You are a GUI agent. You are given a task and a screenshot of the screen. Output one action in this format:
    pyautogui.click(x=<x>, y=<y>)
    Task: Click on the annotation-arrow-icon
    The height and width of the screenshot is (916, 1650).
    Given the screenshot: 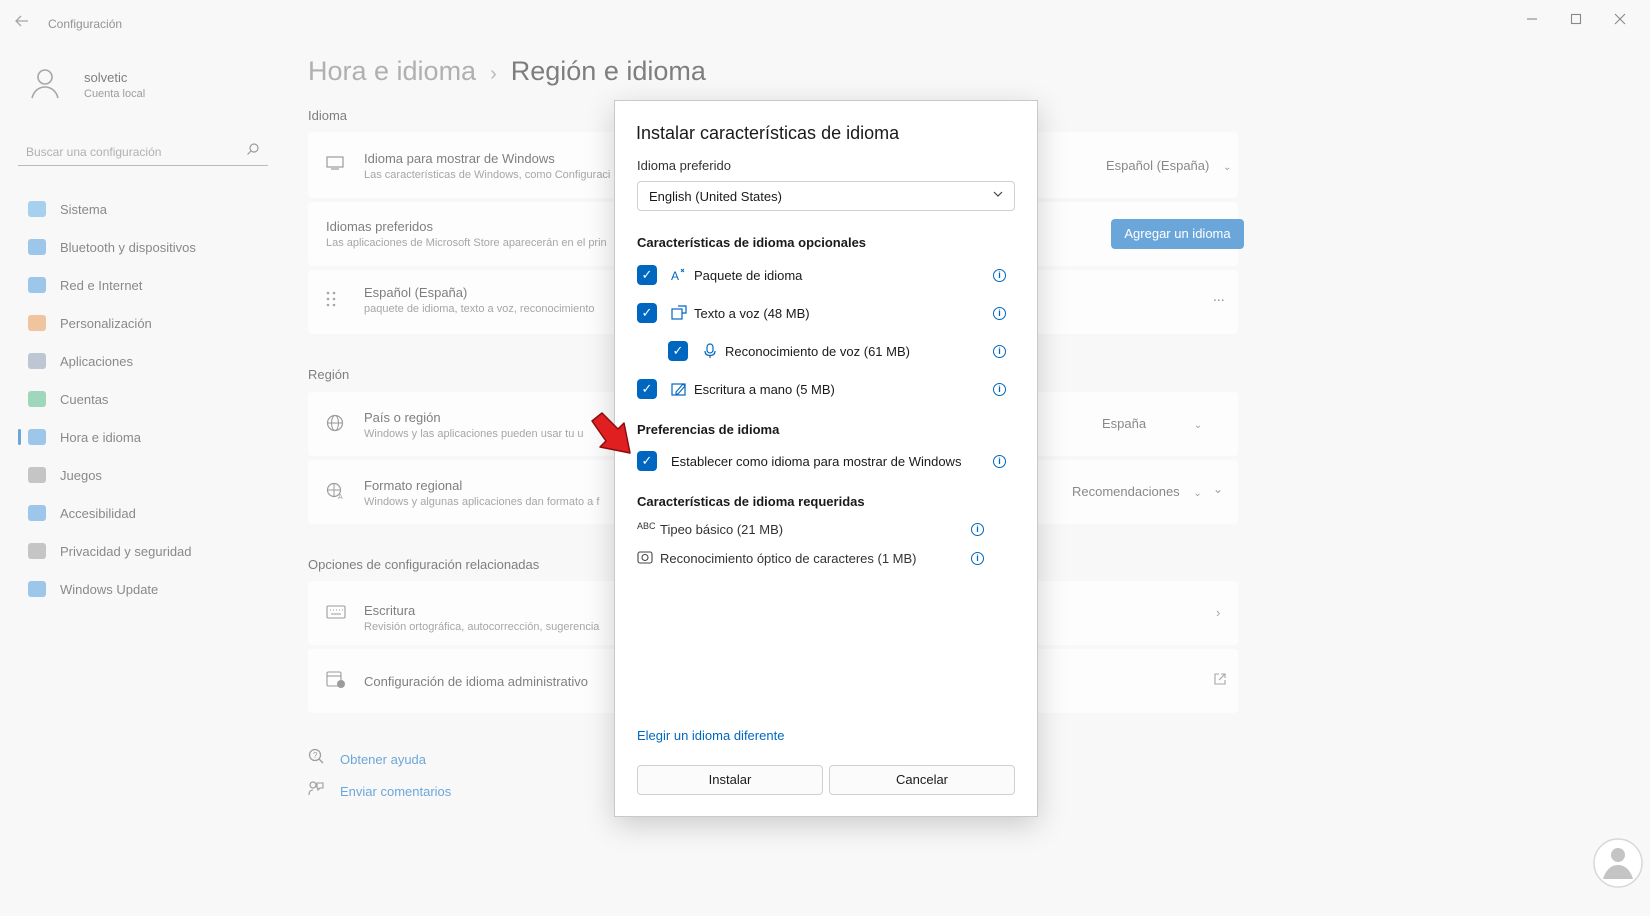 What is the action you would take?
    pyautogui.click(x=612, y=435)
    